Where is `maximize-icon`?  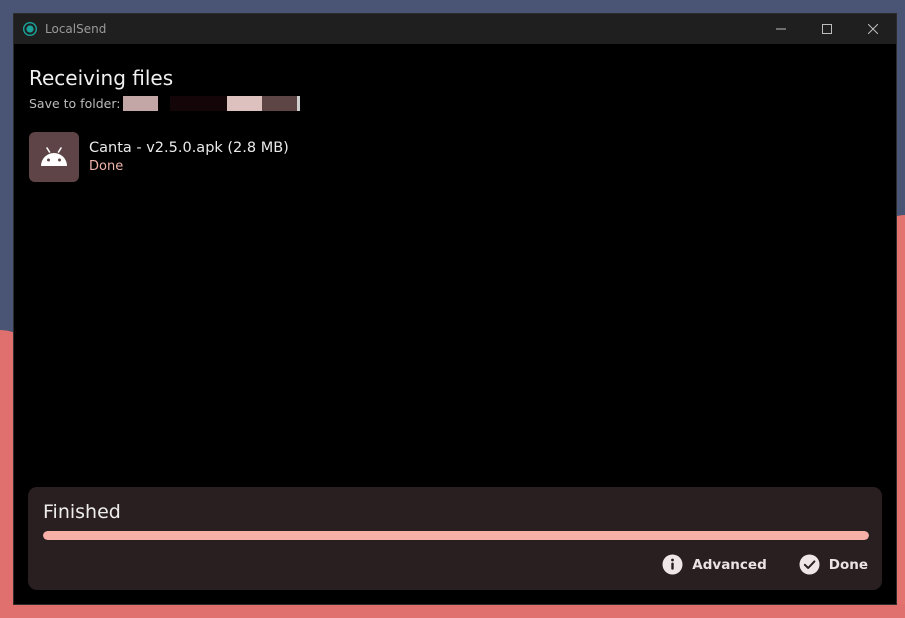 maximize-icon is located at coordinates (827, 29).